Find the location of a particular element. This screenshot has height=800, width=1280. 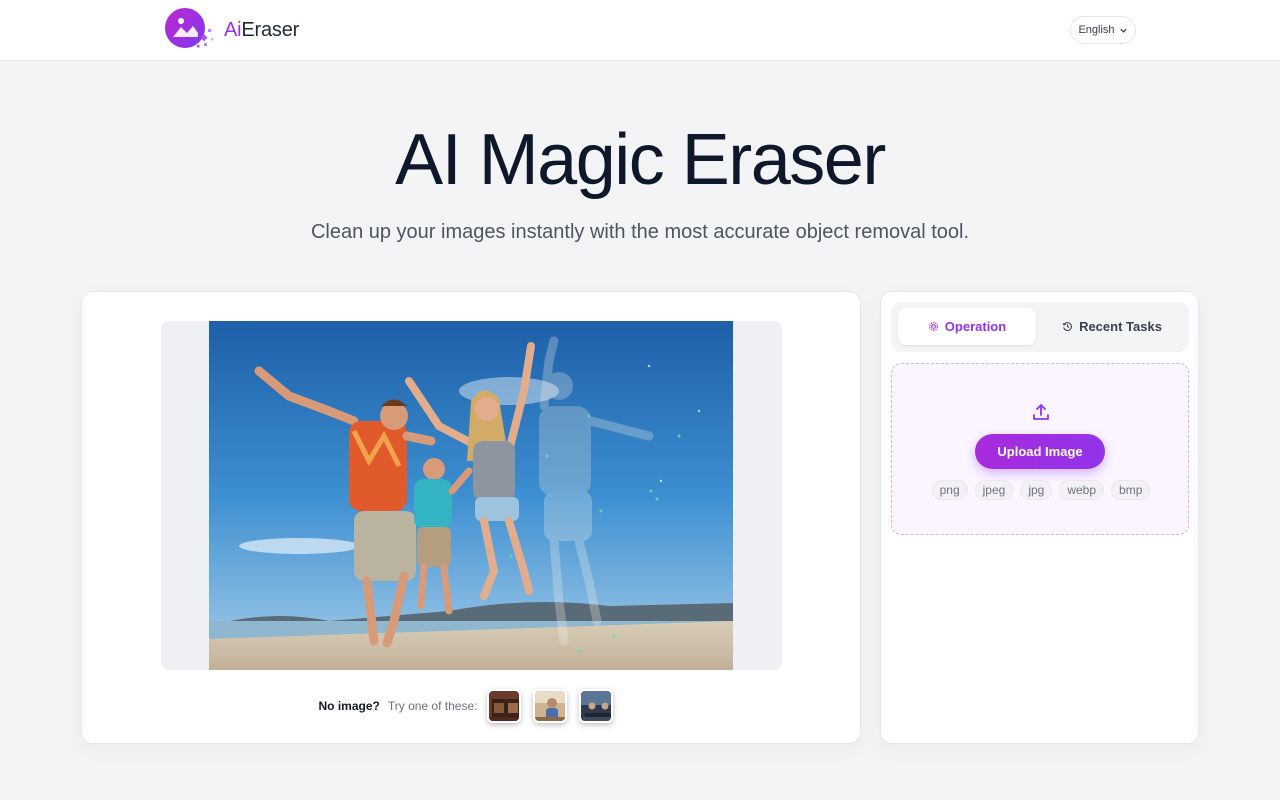

tab-operation: Operation is located at coordinates (967, 326).